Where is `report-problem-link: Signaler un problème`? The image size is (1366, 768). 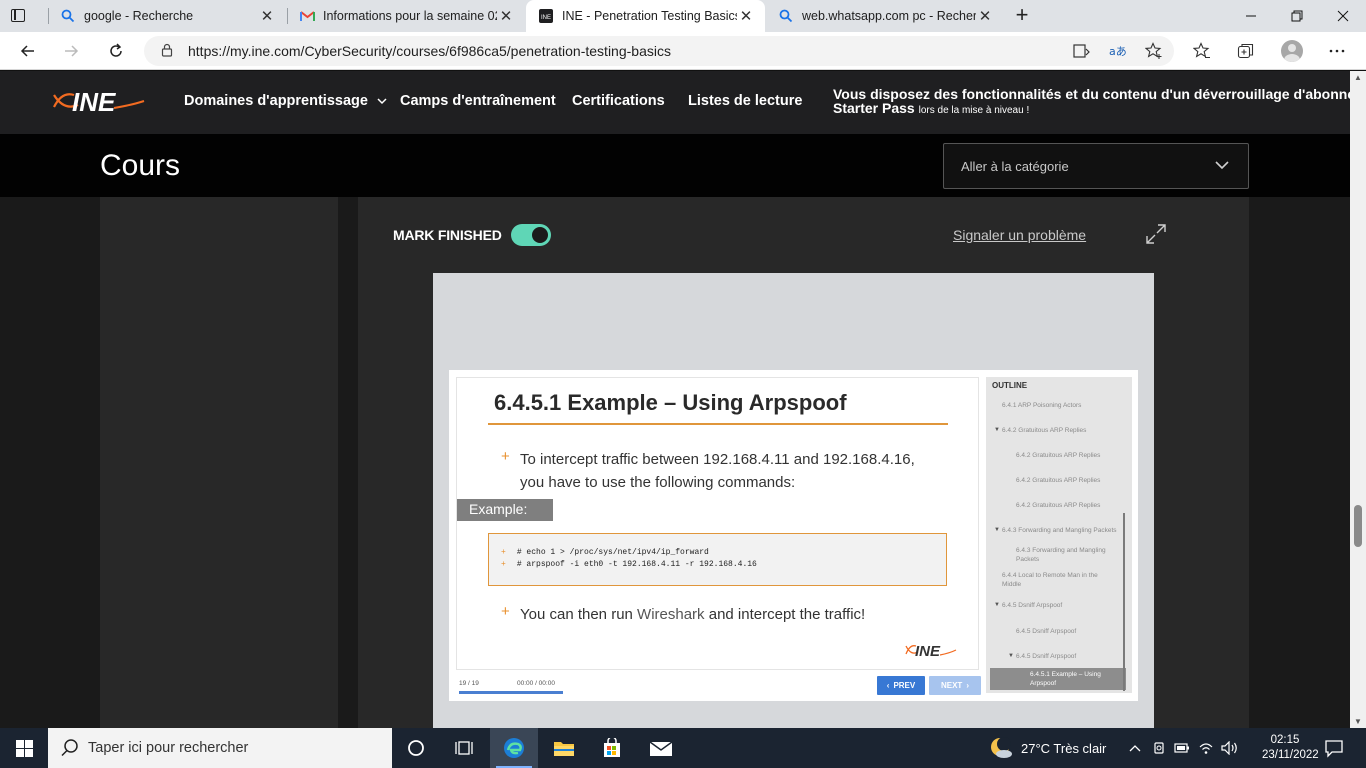
report-problem-link: Signaler un problème is located at coordinates (1019, 235).